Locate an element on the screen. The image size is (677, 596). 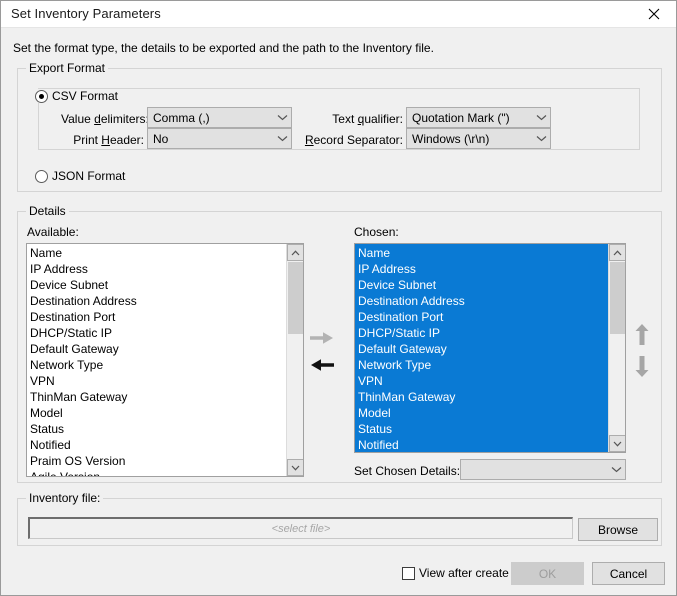
inventory-file-input: <select file> is located at coordinates (300, 528).